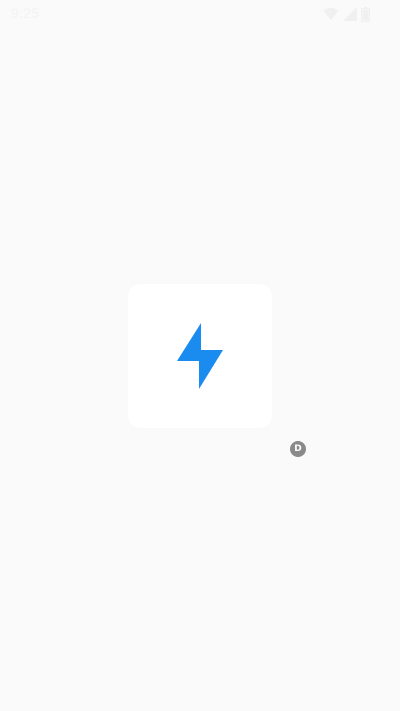 The width and height of the screenshot is (400, 711). What do you see at coordinates (350, 14) in the screenshot?
I see `signal-icon` at bounding box center [350, 14].